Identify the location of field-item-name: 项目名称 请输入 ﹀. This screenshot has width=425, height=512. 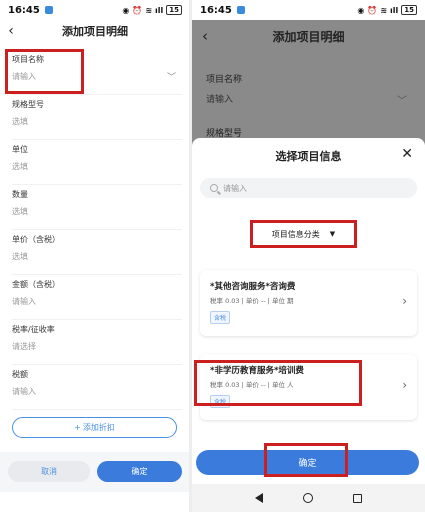
(97, 72).